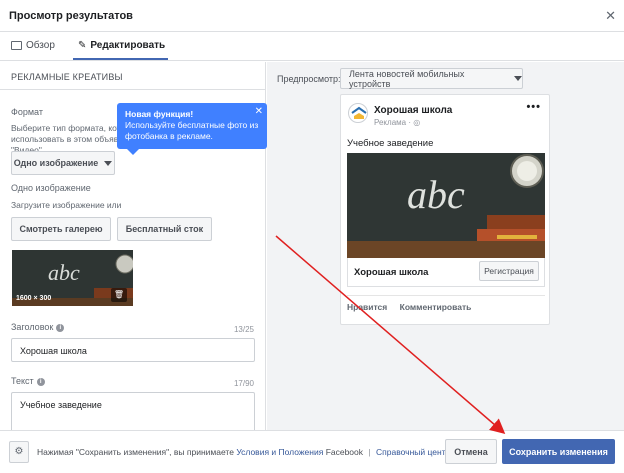 The image size is (624, 473). What do you see at coordinates (436, 307) in the screenshot?
I see `comment-action: Комментировать` at bounding box center [436, 307].